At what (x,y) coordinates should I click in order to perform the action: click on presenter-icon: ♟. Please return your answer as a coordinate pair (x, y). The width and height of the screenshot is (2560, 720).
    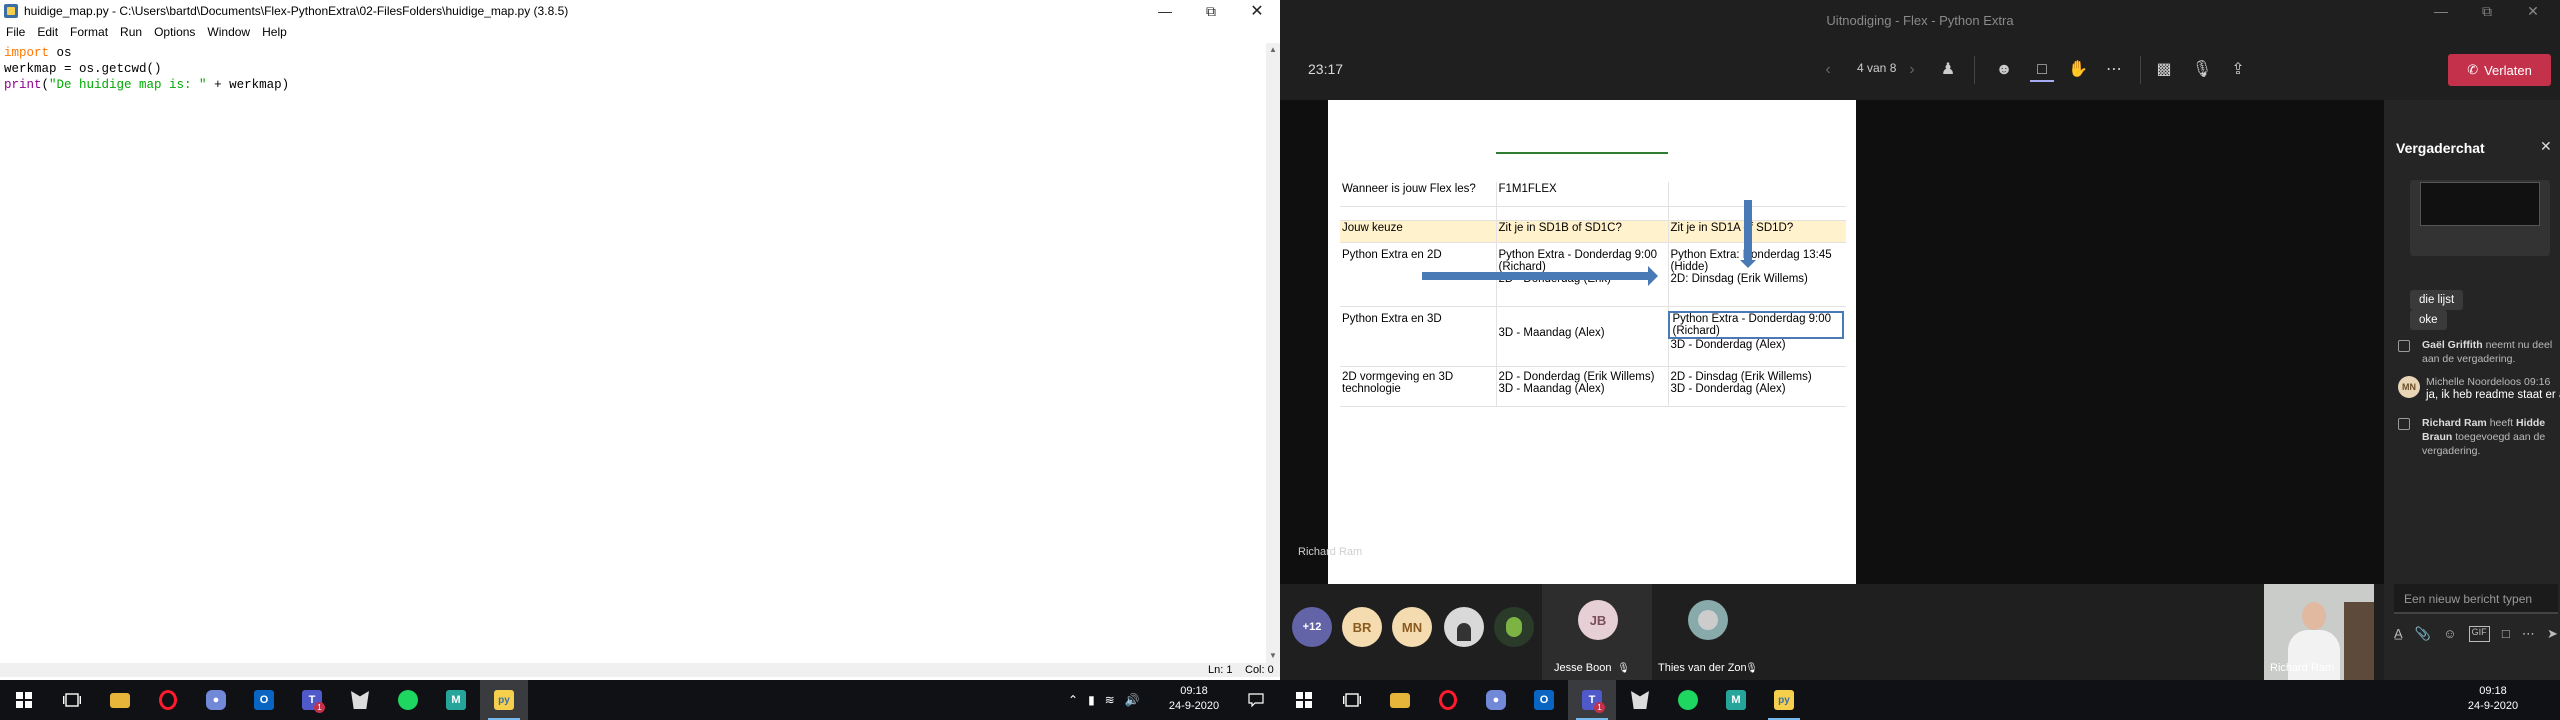
    Looking at the image, I should click on (1948, 70).